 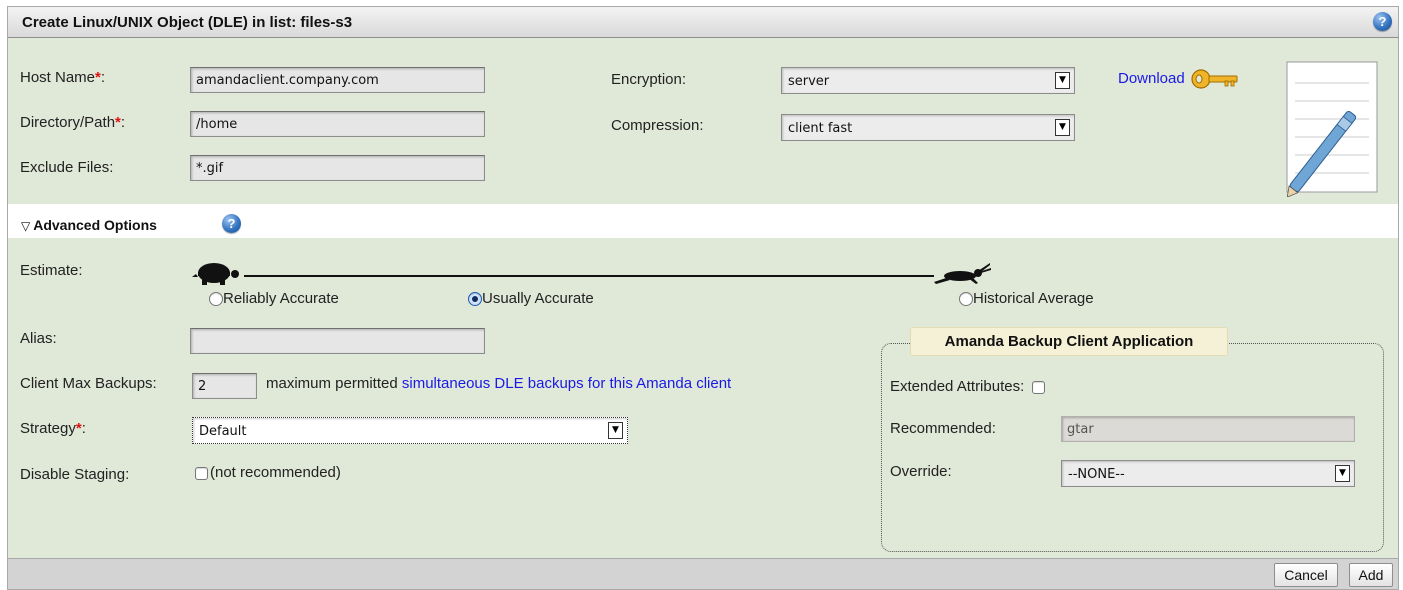 What do you see at coordinates (1371, 575) in the screenshot?
I see `add-button: Add` at bounding box center [1371, 575].